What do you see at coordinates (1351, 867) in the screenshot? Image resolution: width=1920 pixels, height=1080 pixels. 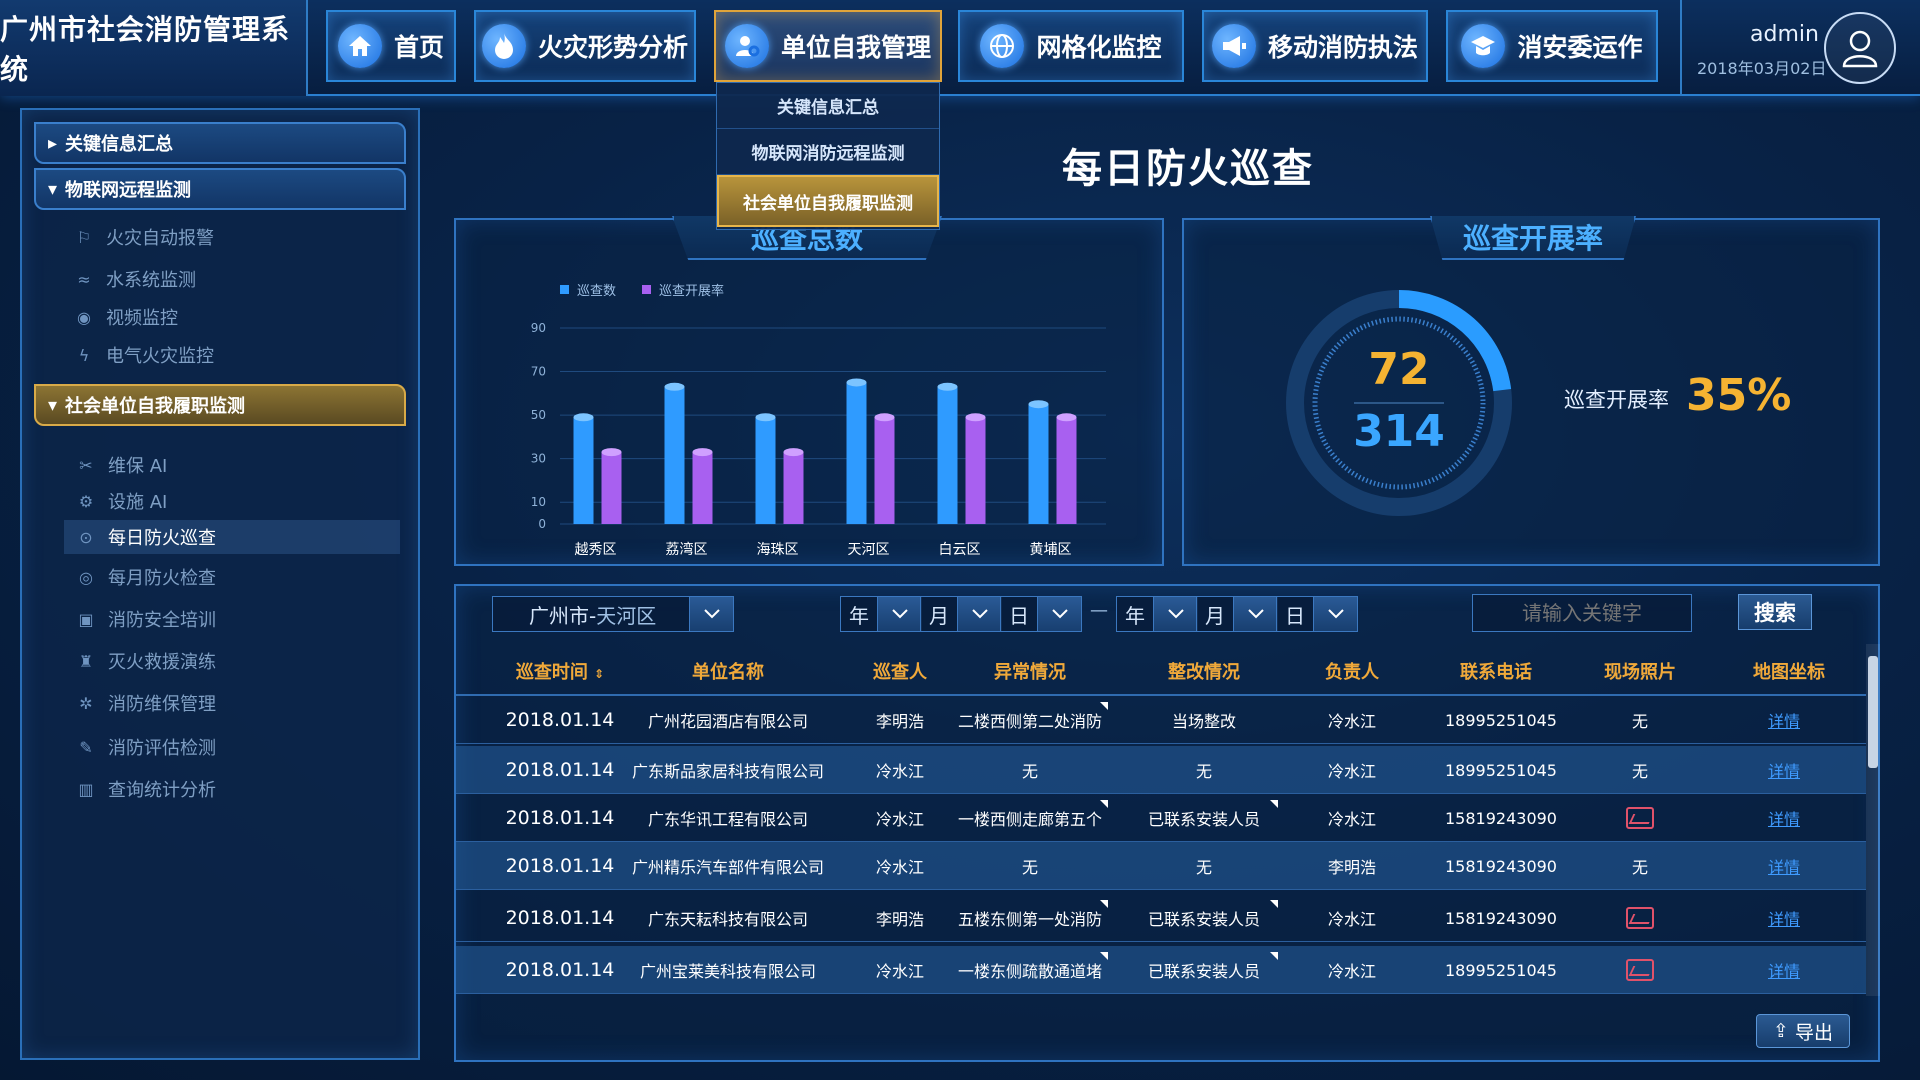 I see `table-cell-owner: 李明浩` at bounding box center [1351, 867].